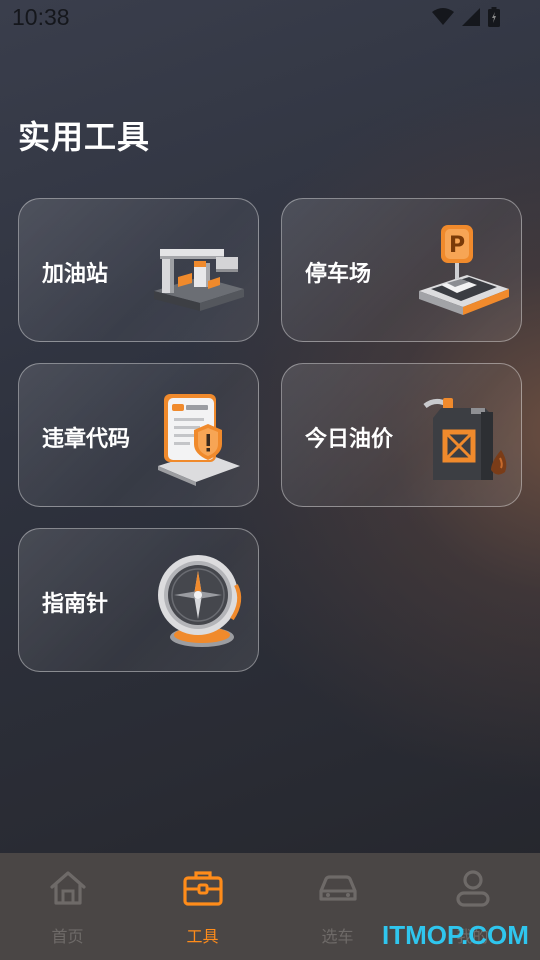 The image size is (540, 960). What do you see at coordinates (199, 280) in the screenshot?
I see `gas-station-icon` at bounding box center [199, 280].